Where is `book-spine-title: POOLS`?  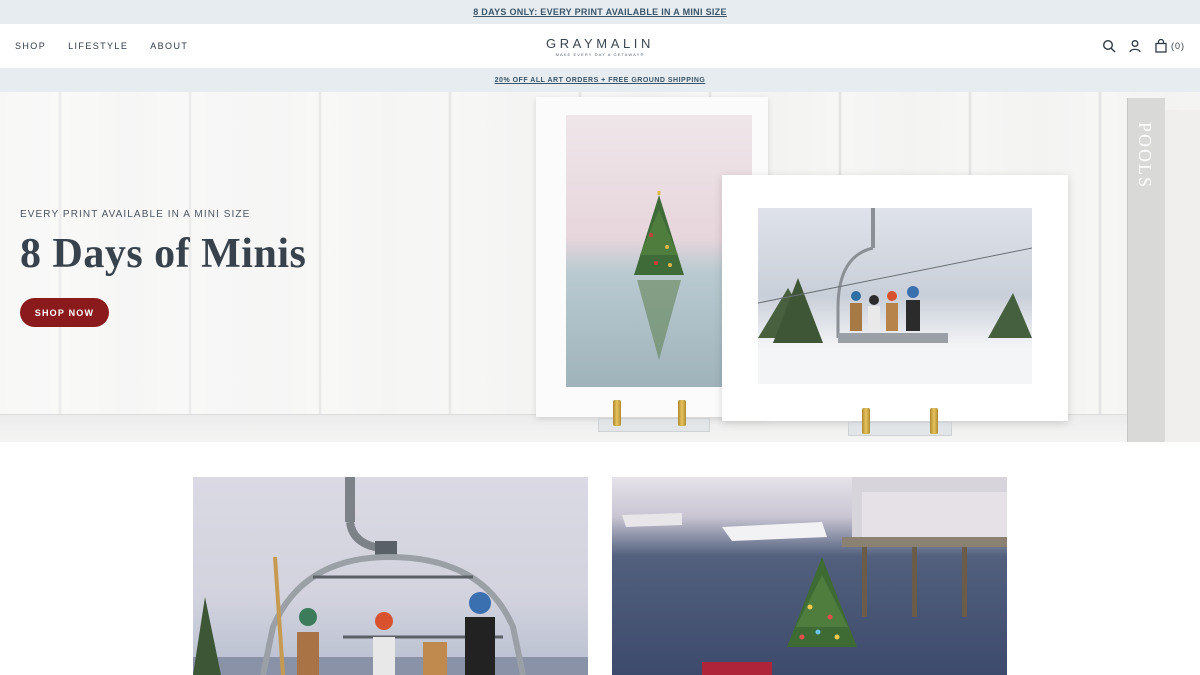
book-spine-title: POOLS is located at coordinates (1145, 156).